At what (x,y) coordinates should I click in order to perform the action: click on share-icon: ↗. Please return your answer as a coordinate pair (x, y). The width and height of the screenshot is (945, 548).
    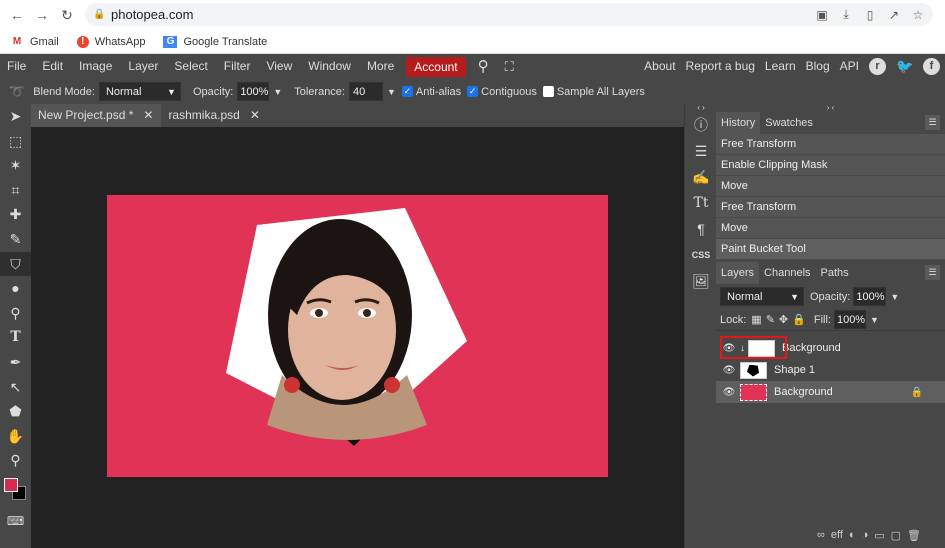
    Looking at the image, I should click on (894, 15).